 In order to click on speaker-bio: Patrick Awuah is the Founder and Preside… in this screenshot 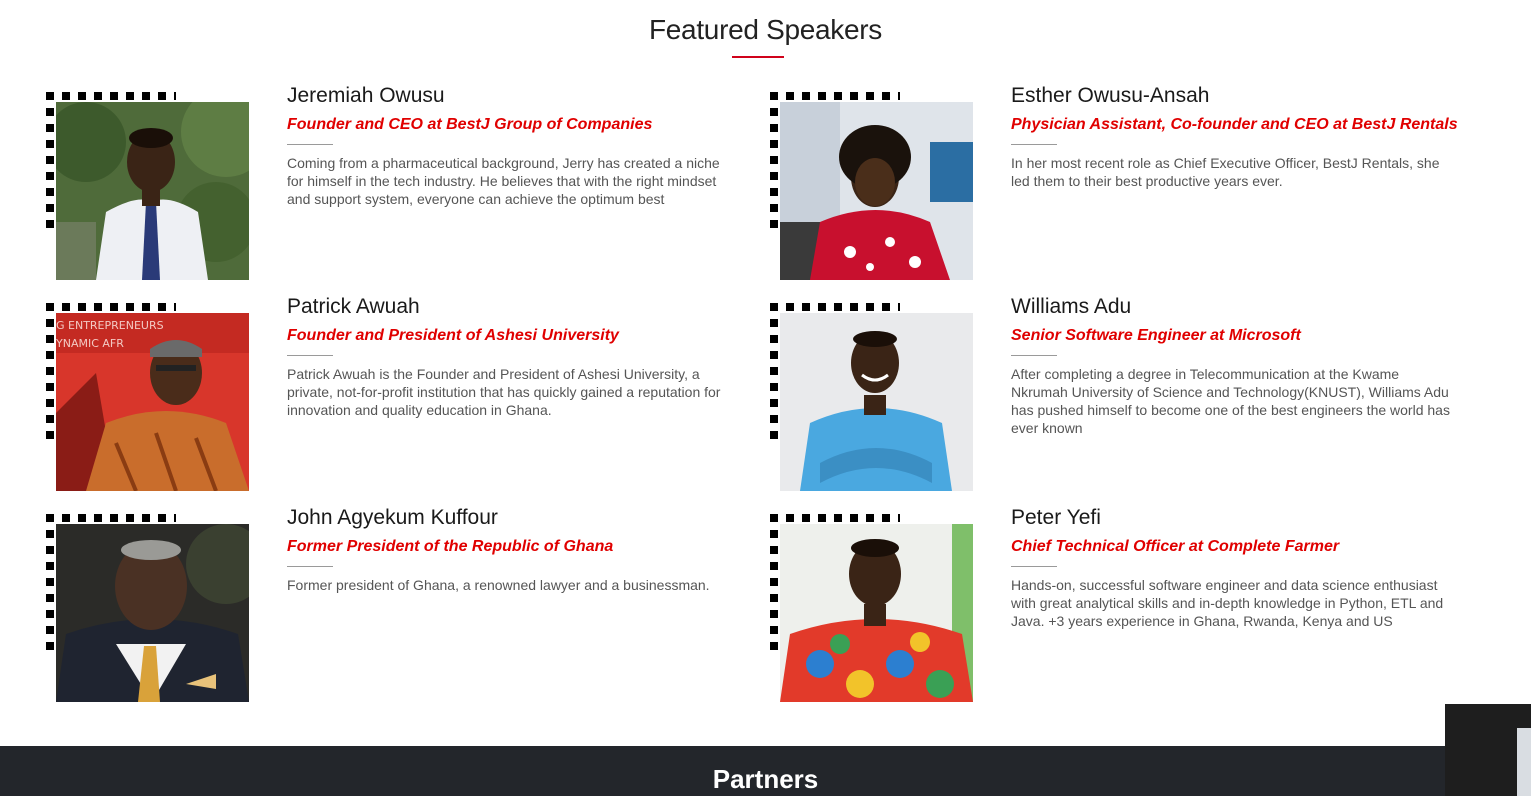, I will do `click(504, 392)`.